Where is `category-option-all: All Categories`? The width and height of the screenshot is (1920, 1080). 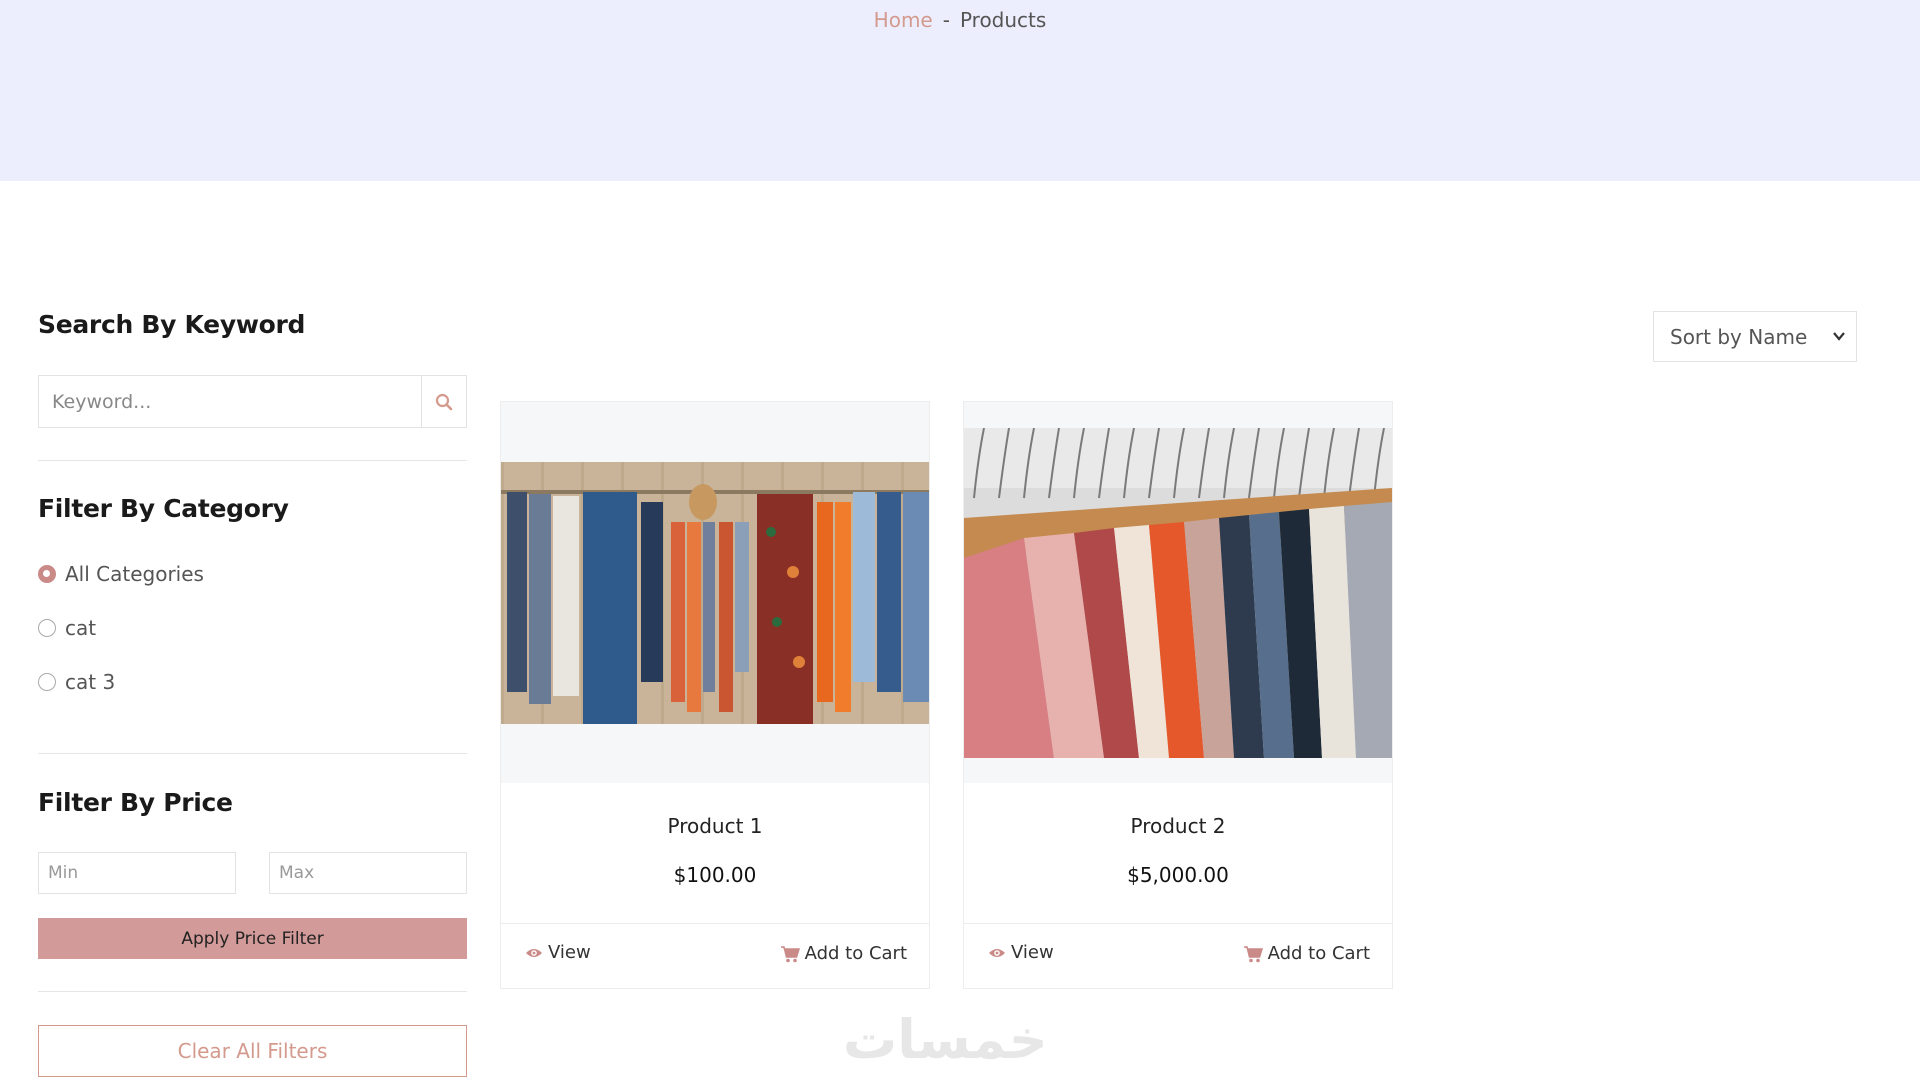
category-option-all: All Categories is located at coordinates (121, 574).